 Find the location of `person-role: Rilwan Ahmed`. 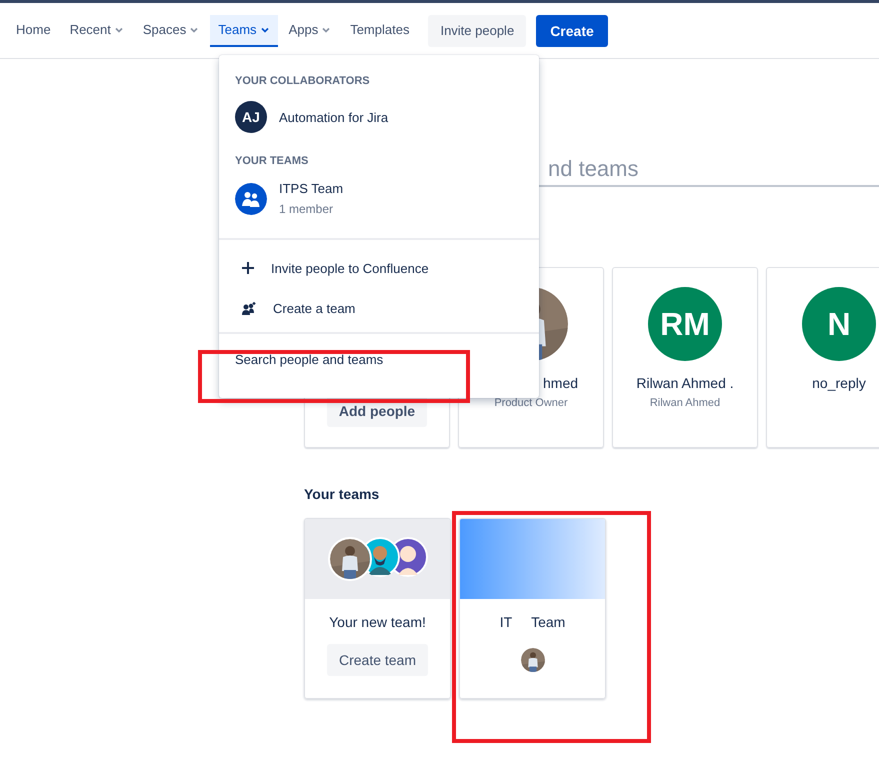

person-role: Rilwan Ahmed is located at coordinates (685, 403).